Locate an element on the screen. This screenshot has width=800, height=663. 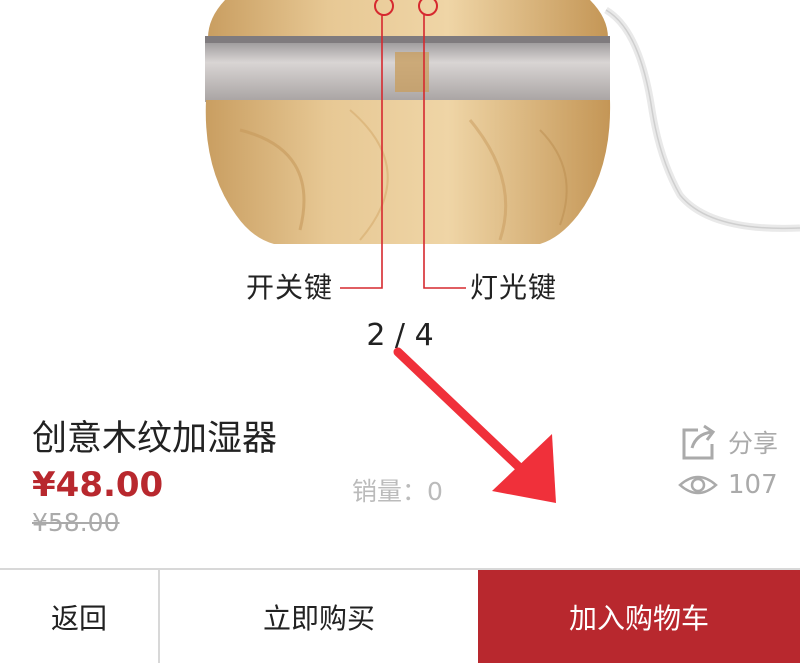
sales-count: 销量：0 is located at coordinates (397, 491).